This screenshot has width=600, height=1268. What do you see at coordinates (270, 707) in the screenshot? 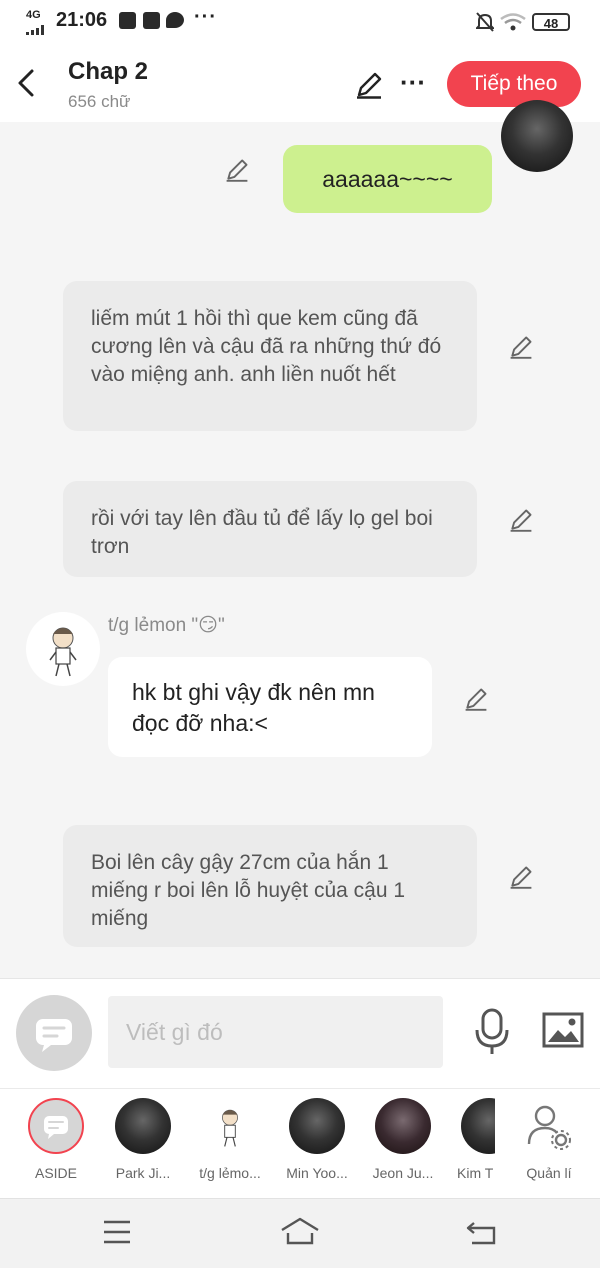
I see `character-message-bubble: hk bt ghi vậy đk nên mn đọc đỡ nha:<` at bounding box center [270, 707].